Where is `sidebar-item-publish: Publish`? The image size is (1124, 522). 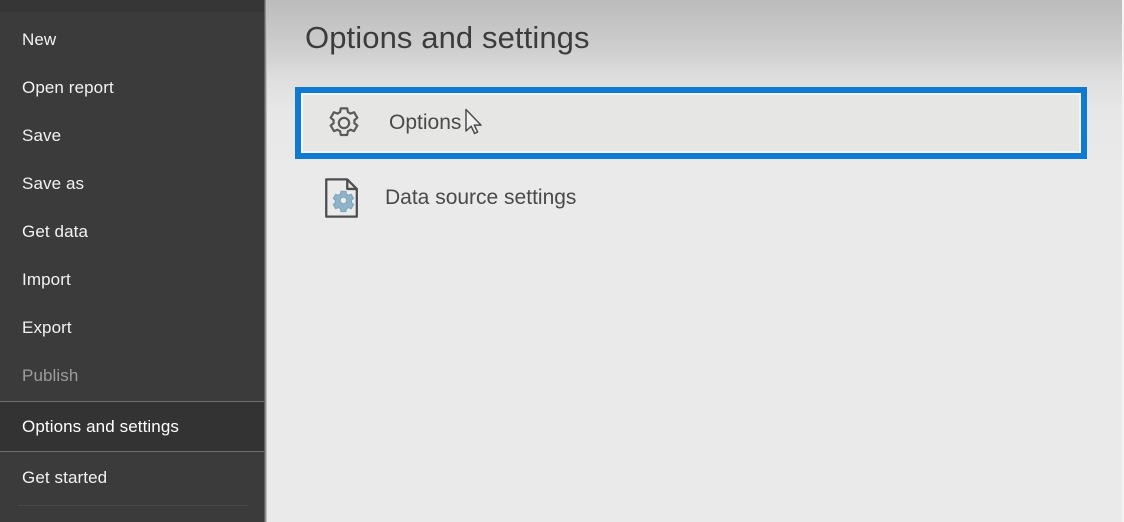
sidebar-item-publish: Publish is located at coordinates (133, 376).